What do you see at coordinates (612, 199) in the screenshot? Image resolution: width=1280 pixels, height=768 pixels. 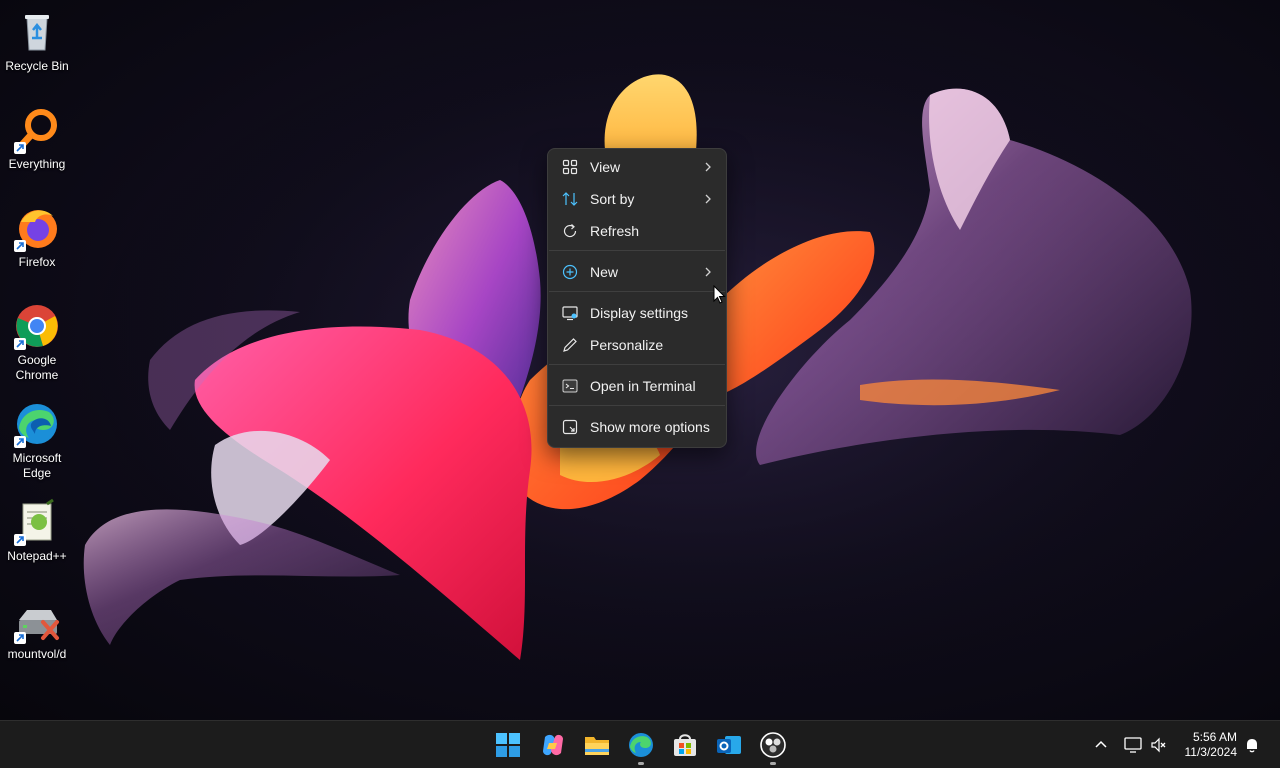 I see `menu-item-label: Sort by` at bounding box center [612, 199].